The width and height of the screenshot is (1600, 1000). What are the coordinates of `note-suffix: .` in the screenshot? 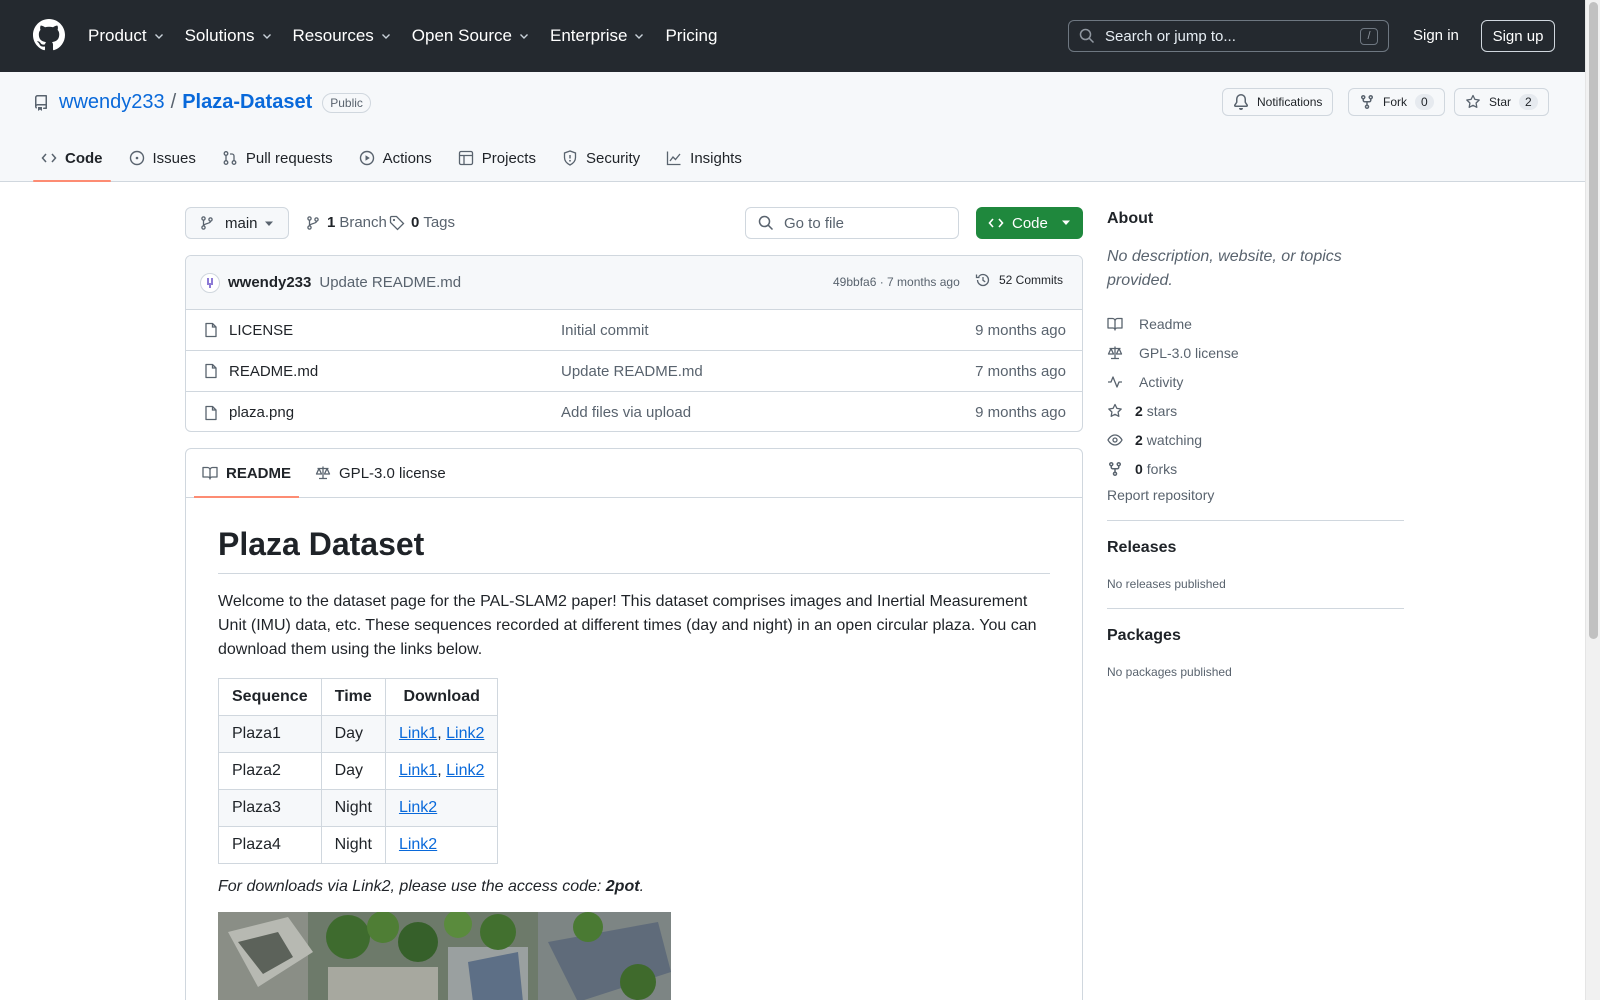 It's located at (642, 886).